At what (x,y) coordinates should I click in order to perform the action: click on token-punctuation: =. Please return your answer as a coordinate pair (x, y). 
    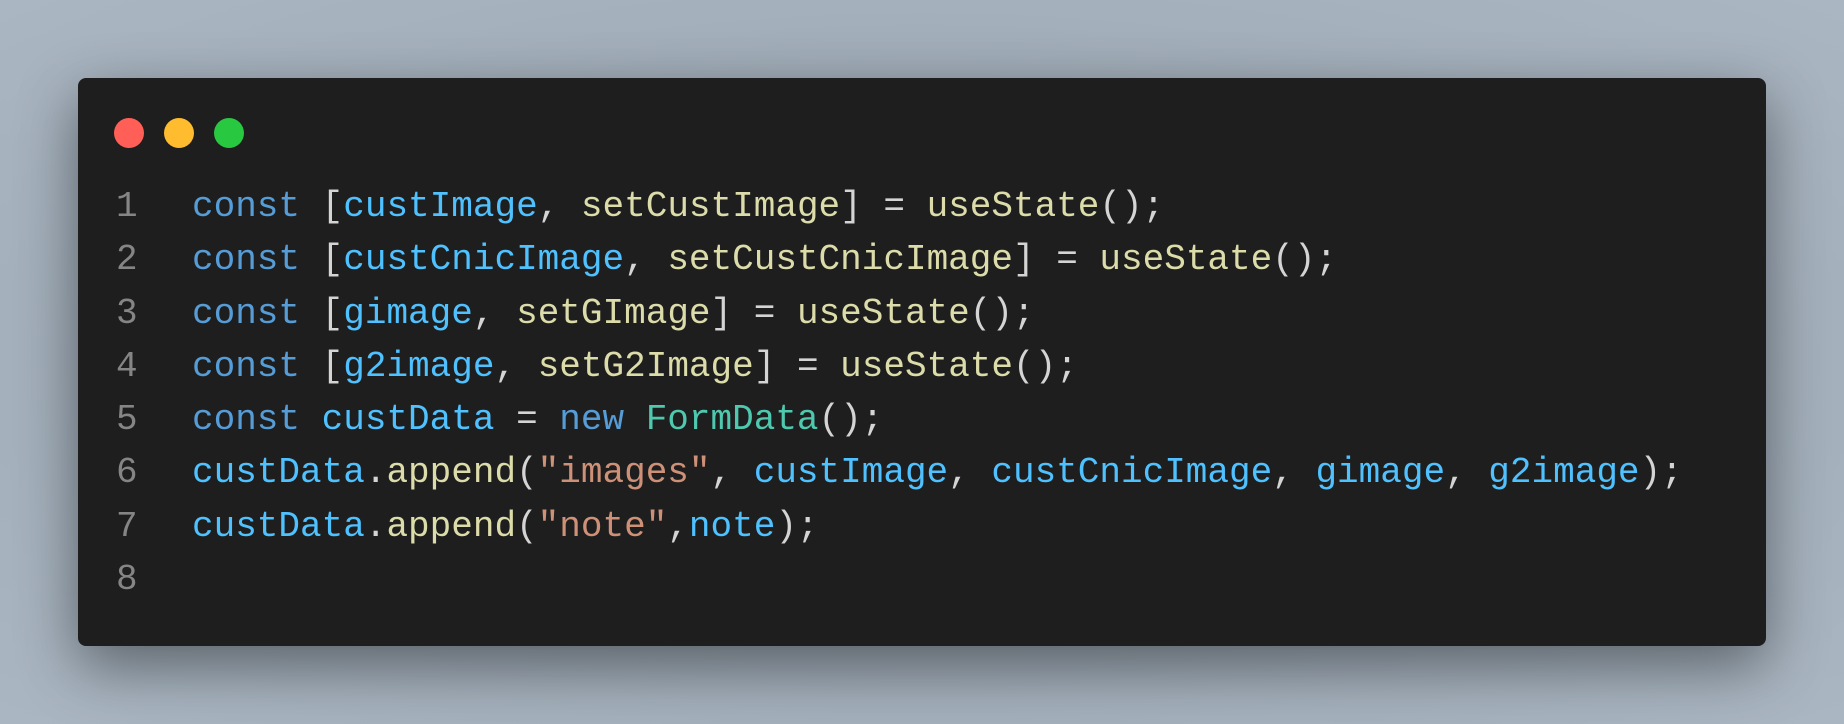
    Looking at the image, I should click on (527, 420).